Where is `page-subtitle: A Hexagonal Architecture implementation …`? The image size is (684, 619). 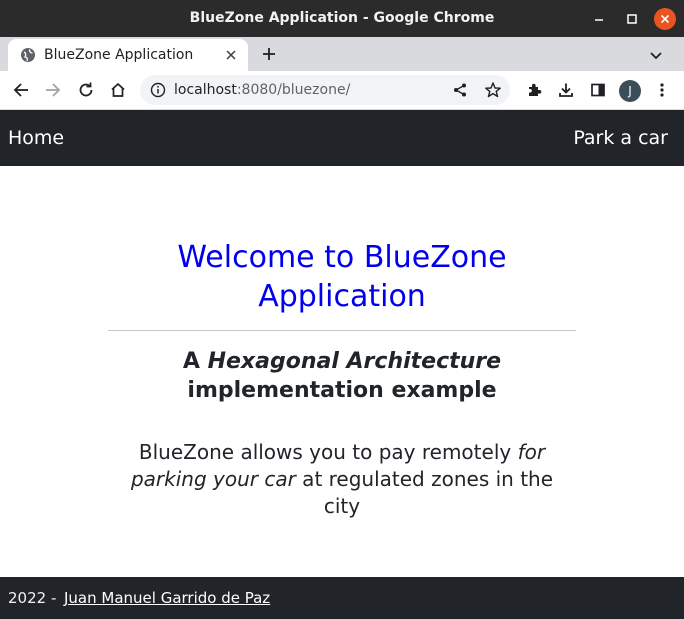 page-subtitle: A Hexagonal Architecture implementation … is located at coordinates (342, 376).